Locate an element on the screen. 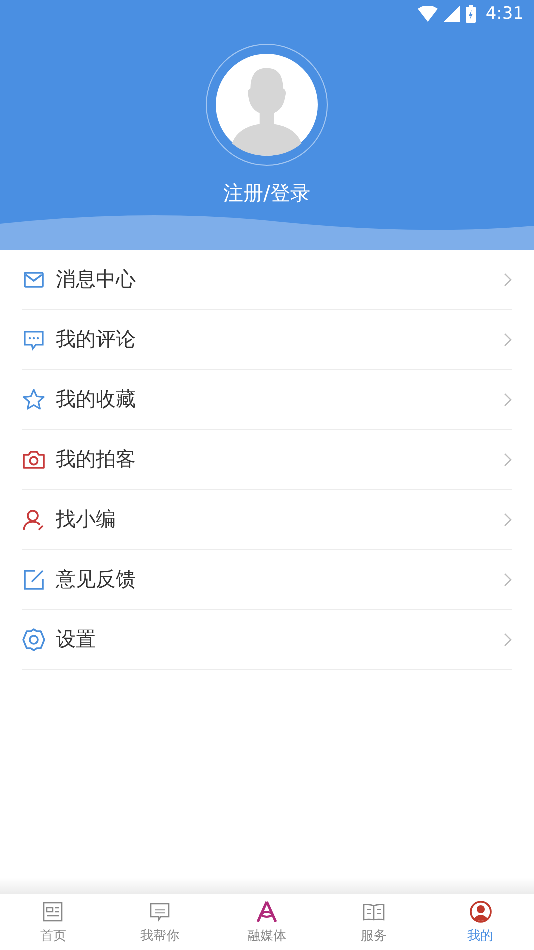 The height and width of the screenshot is (950, 534). menu-item: 设置 is located at coordinates (267, 640).